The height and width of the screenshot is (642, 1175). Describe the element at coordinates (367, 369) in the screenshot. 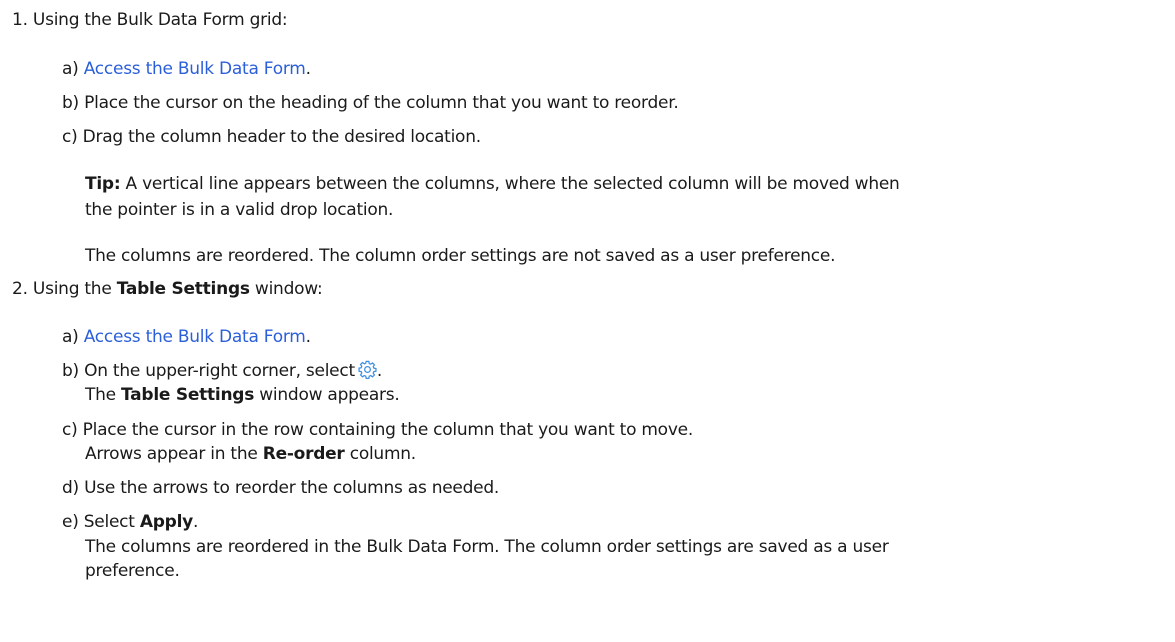

I see `gear-icon` at that location.